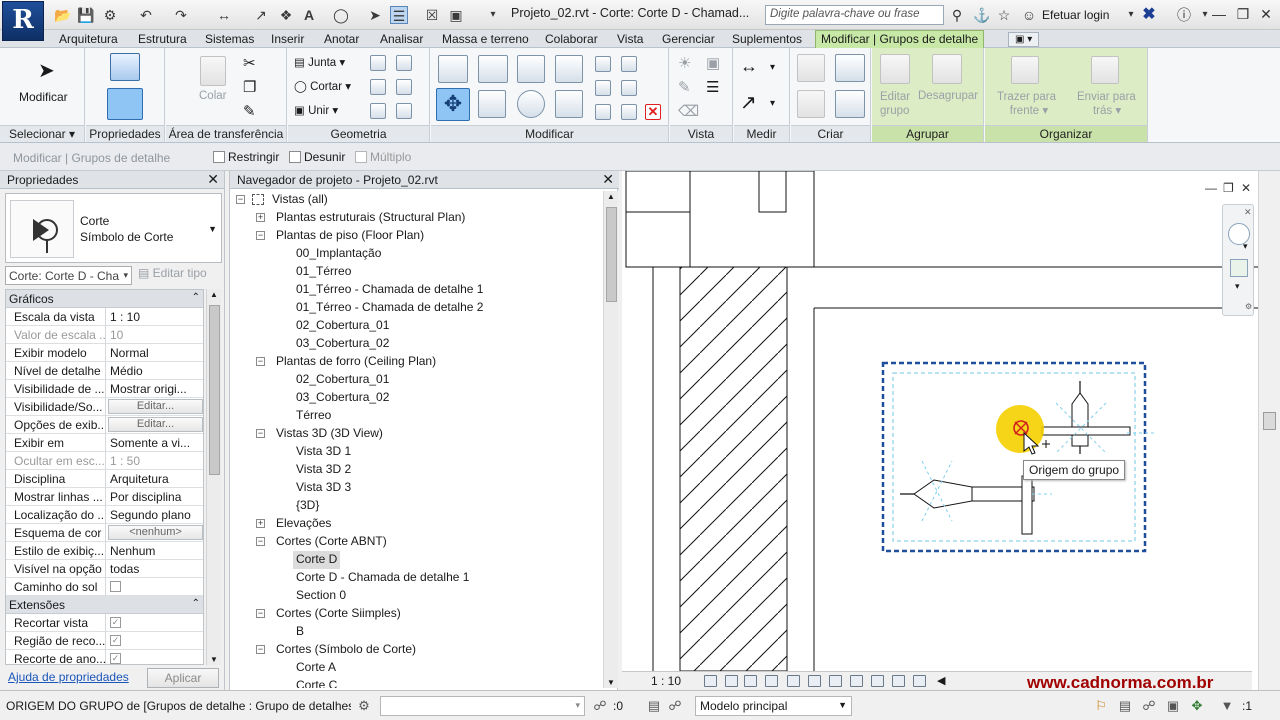  Describe the element at coordinates (919, 681) in the screenshot. I see `analytical-model-icon` at that location.